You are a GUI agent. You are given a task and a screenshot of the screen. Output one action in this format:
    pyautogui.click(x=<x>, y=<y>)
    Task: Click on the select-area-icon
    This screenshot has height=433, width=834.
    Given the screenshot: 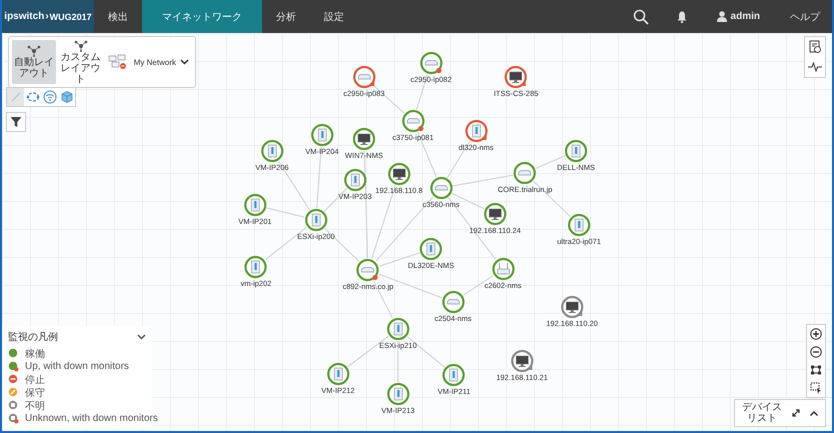 What is the action you would take?
    pyautogui.click(x=816, y=388)
    